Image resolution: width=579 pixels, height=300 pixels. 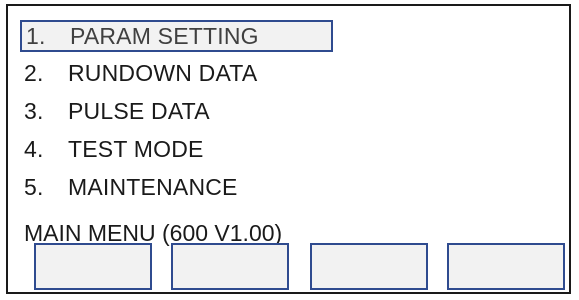 What do you see at coordinates (34, 149) in the screenshot?
I see `menu-item-number: 4.` at bounding box center [34, 149].